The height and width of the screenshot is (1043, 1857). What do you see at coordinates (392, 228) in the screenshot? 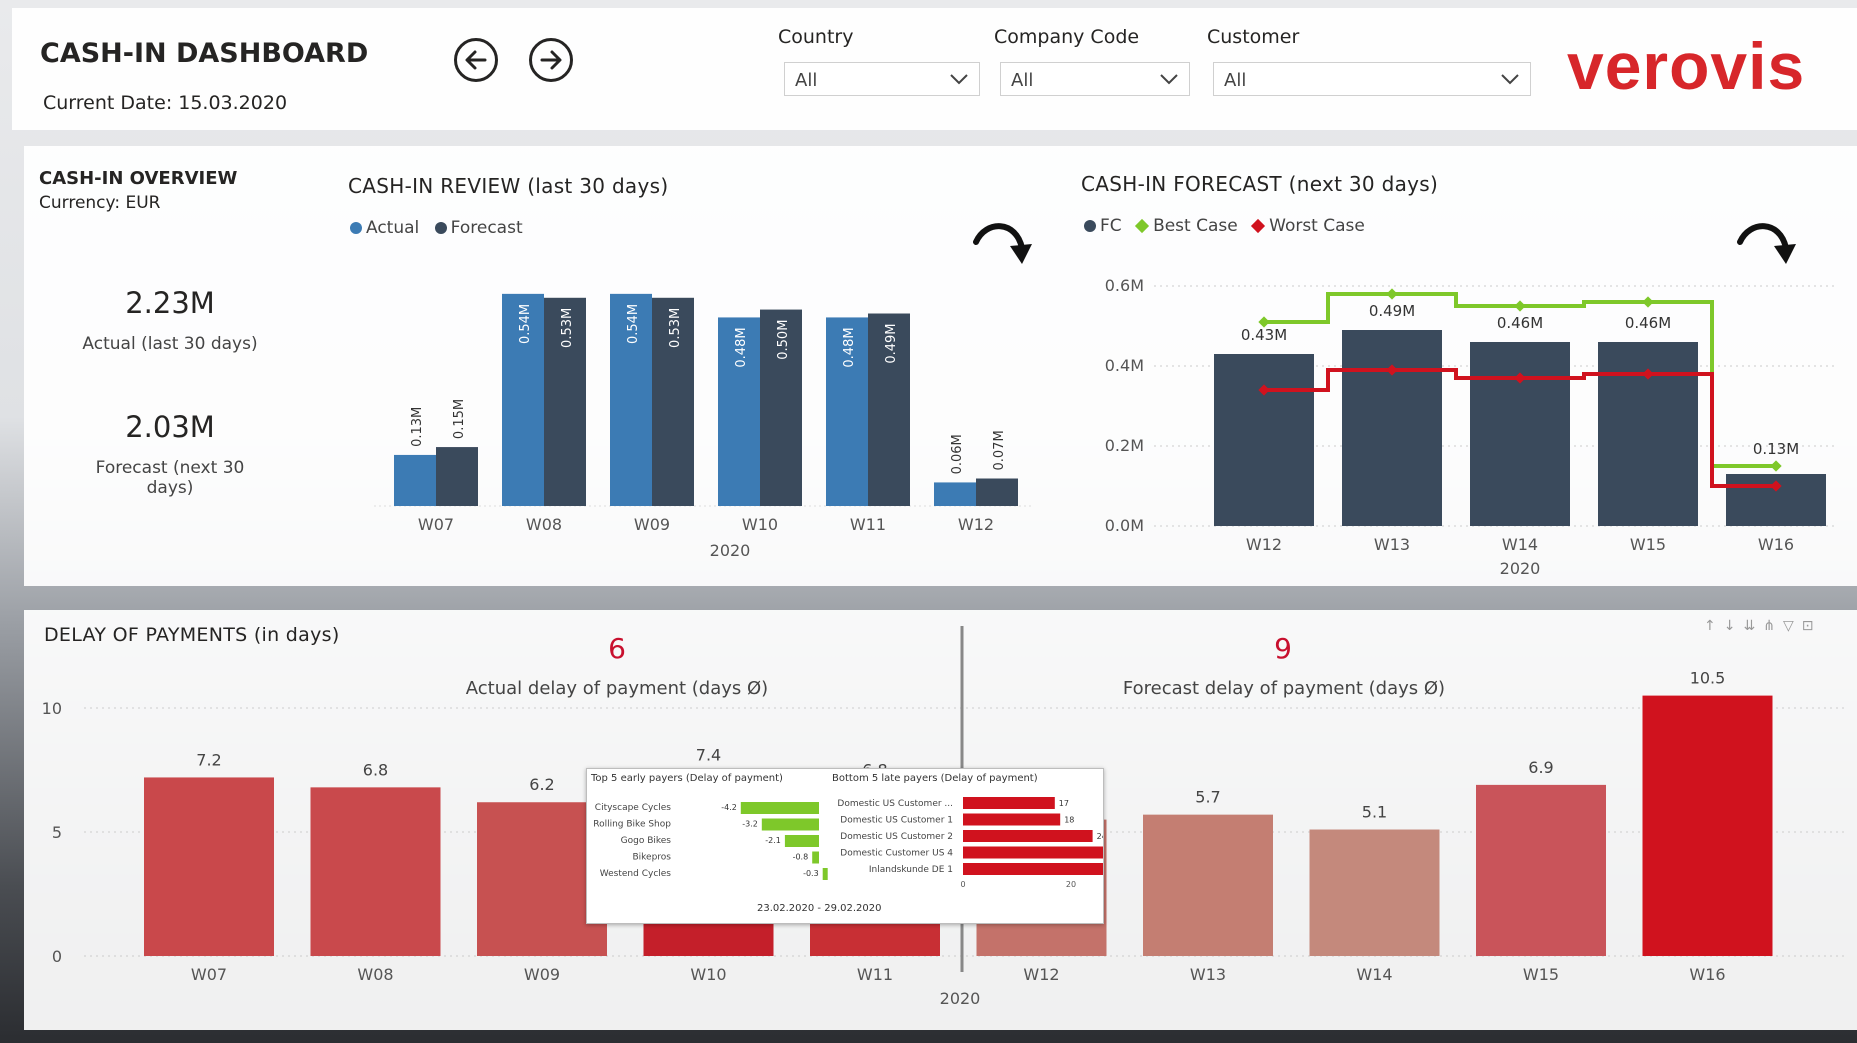
I see `legend-actual: Actual` at bounding box center [392, 228].